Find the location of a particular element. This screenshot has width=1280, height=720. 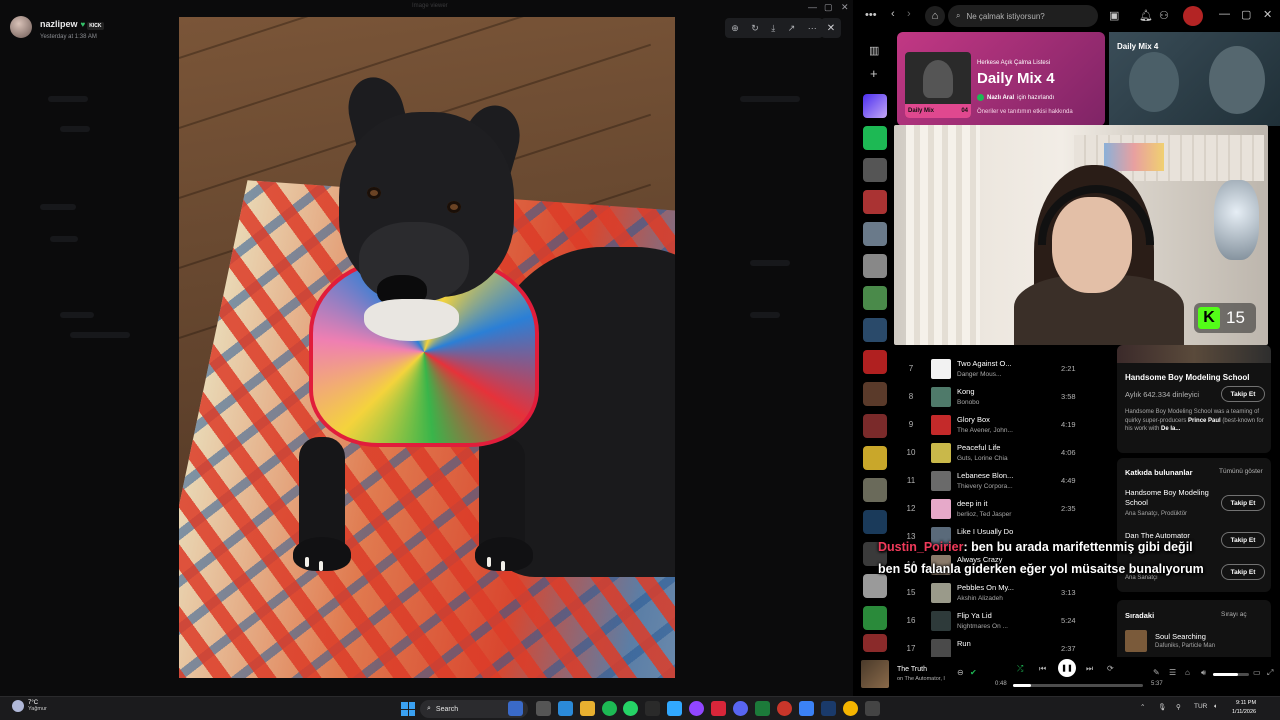

steam-icon is located at coordinates (828, 708).